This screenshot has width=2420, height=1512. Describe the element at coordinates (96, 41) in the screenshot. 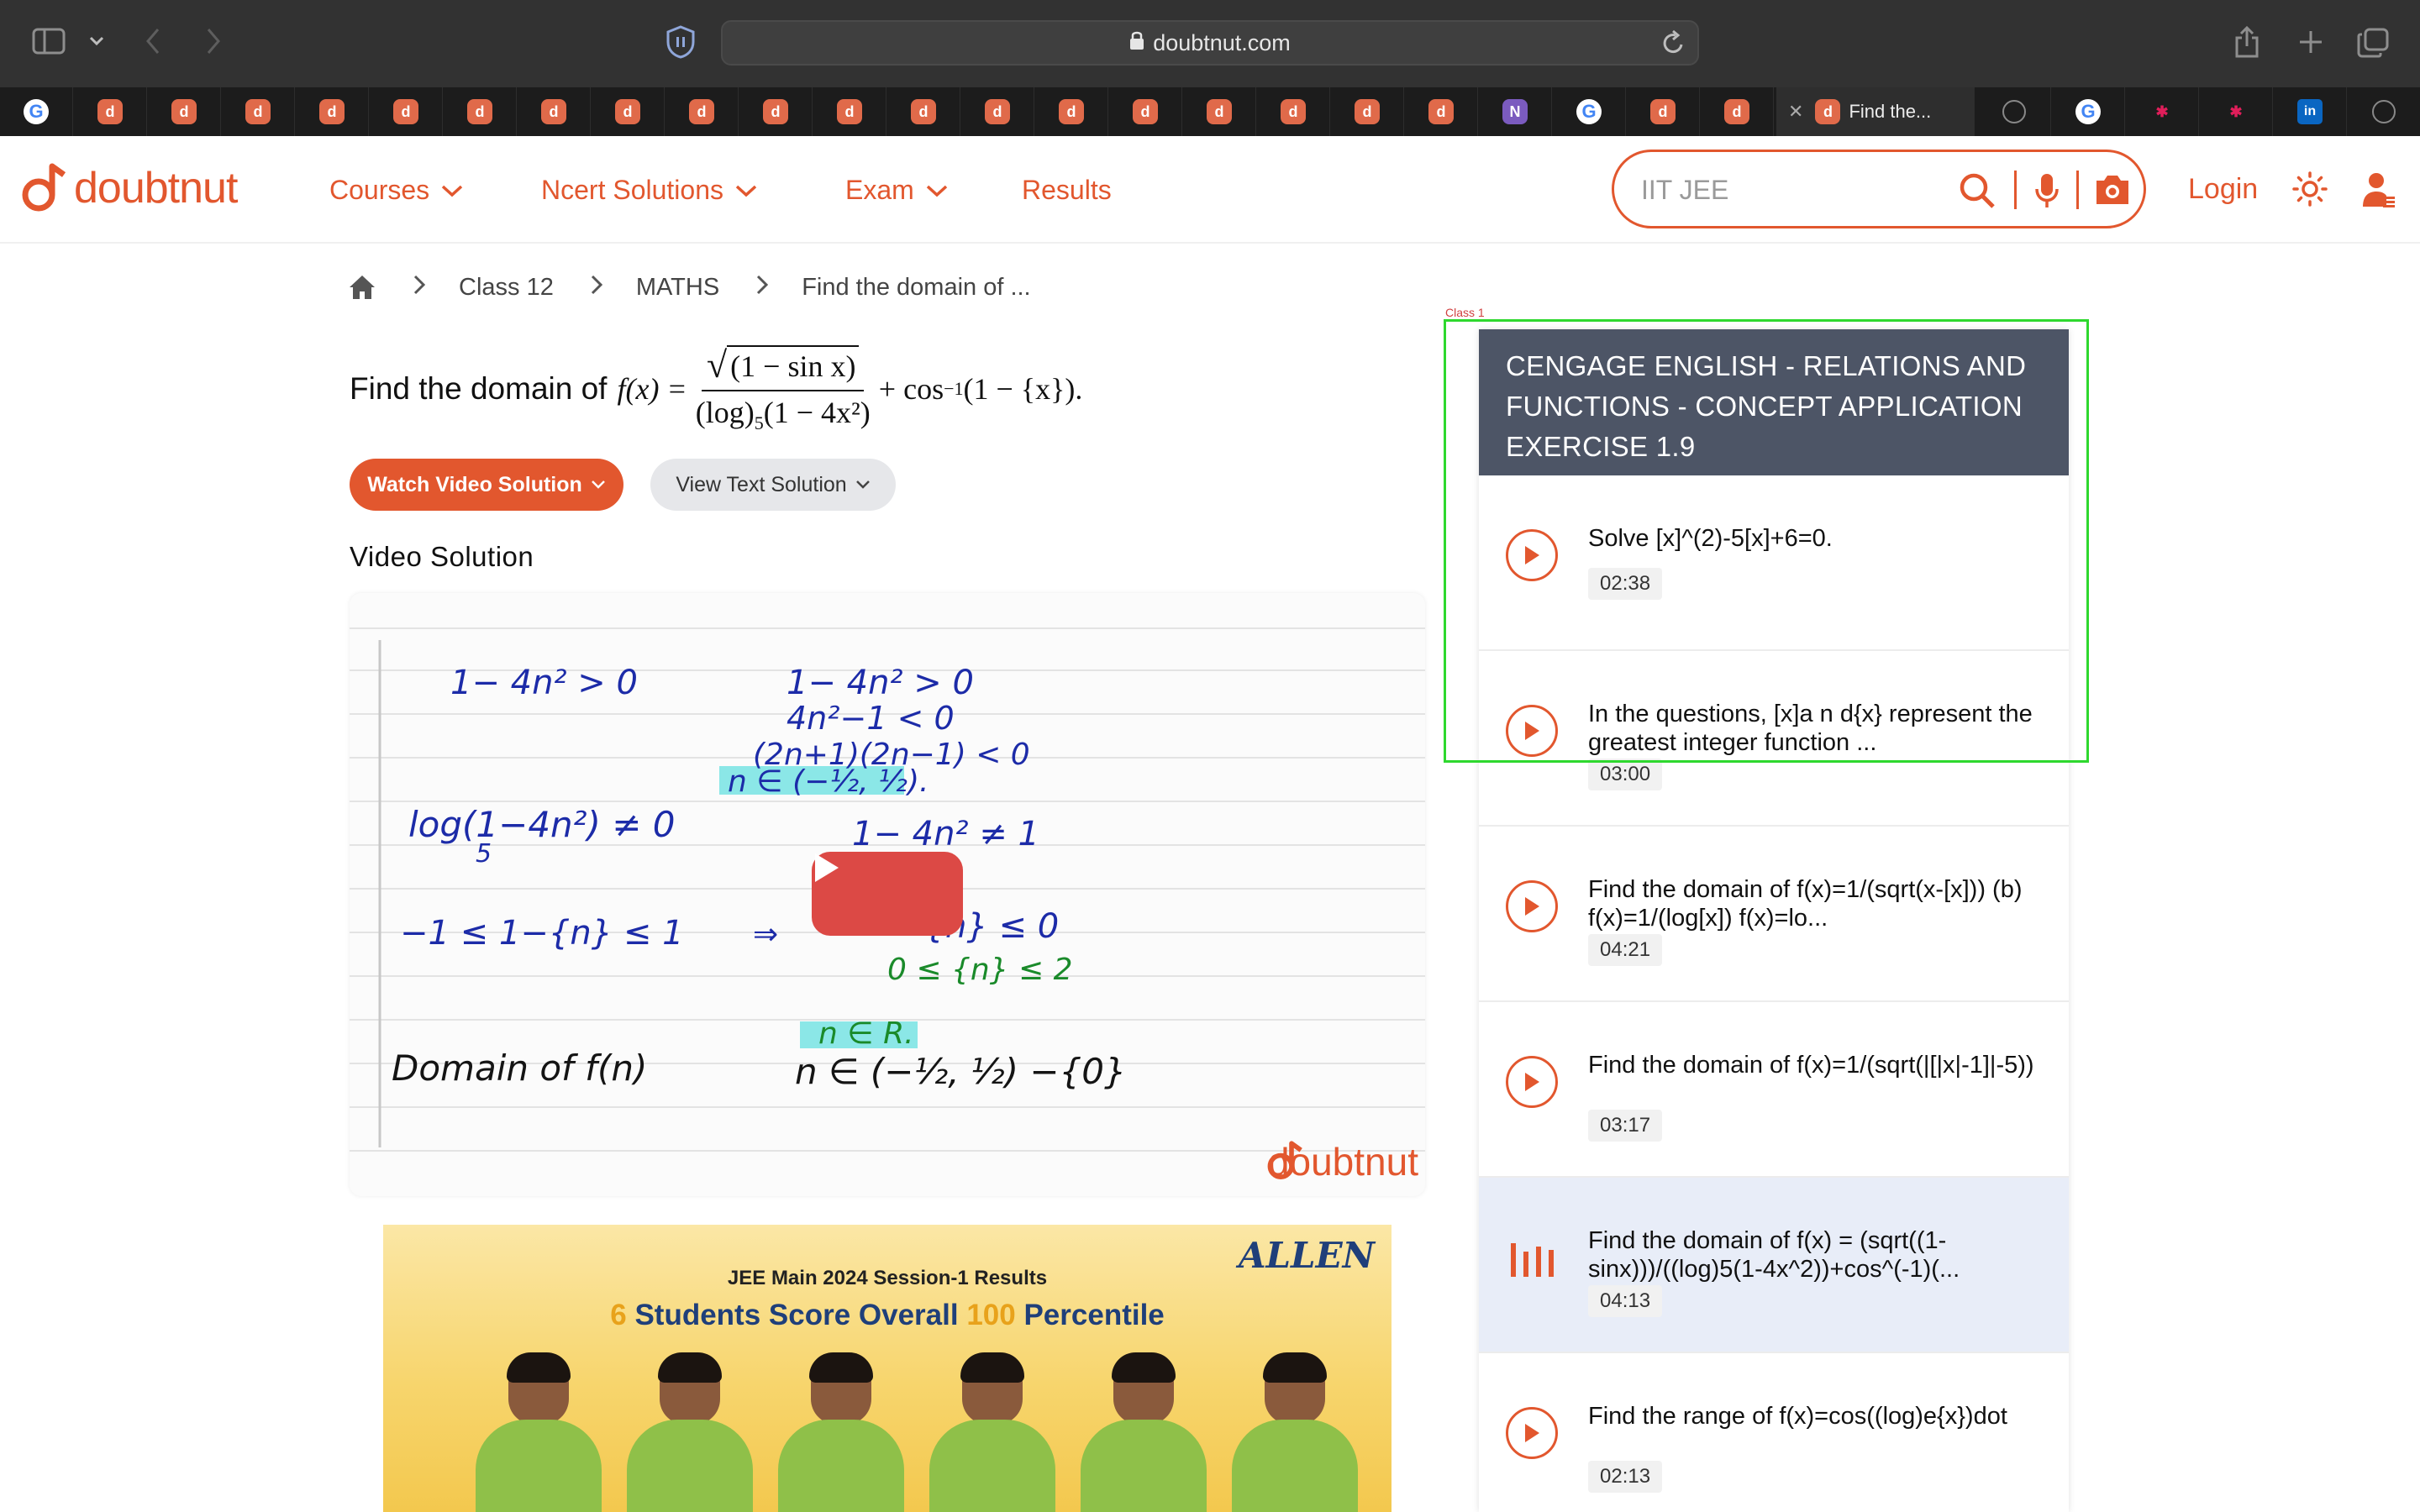

I see `chevron-down-icon` at that location.